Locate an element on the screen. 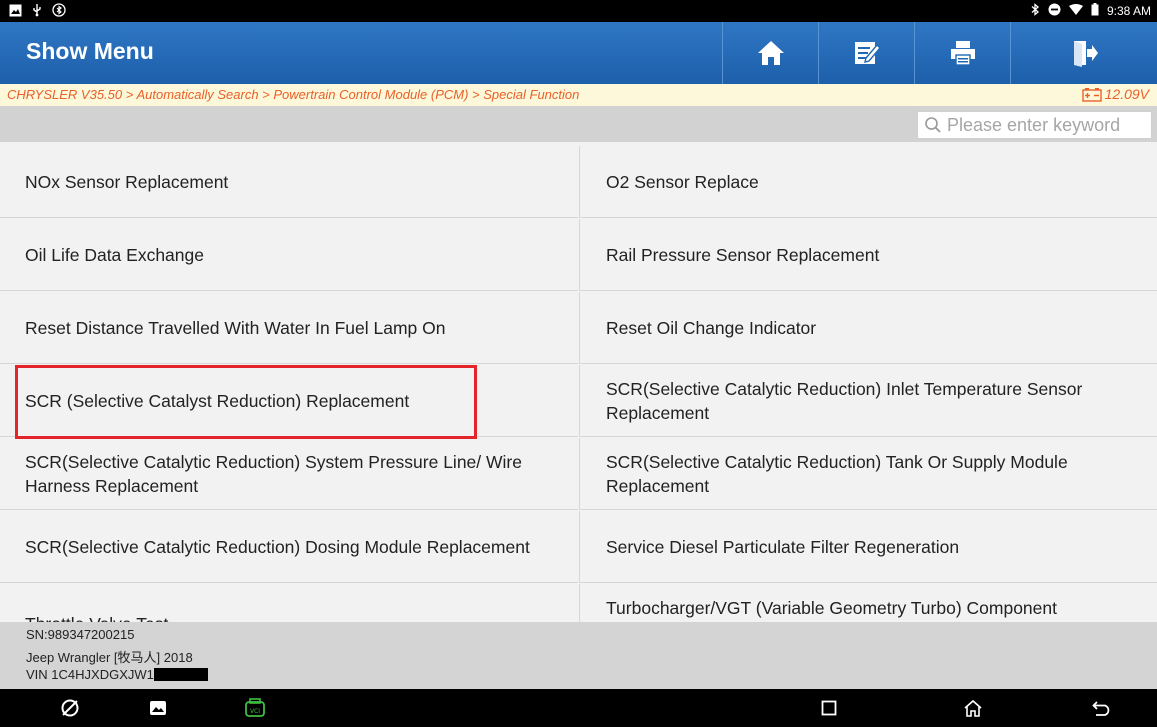 The height and width of the screenshot is (727, 1157). page-title: Show Menu is located at coordinates (90, 51).